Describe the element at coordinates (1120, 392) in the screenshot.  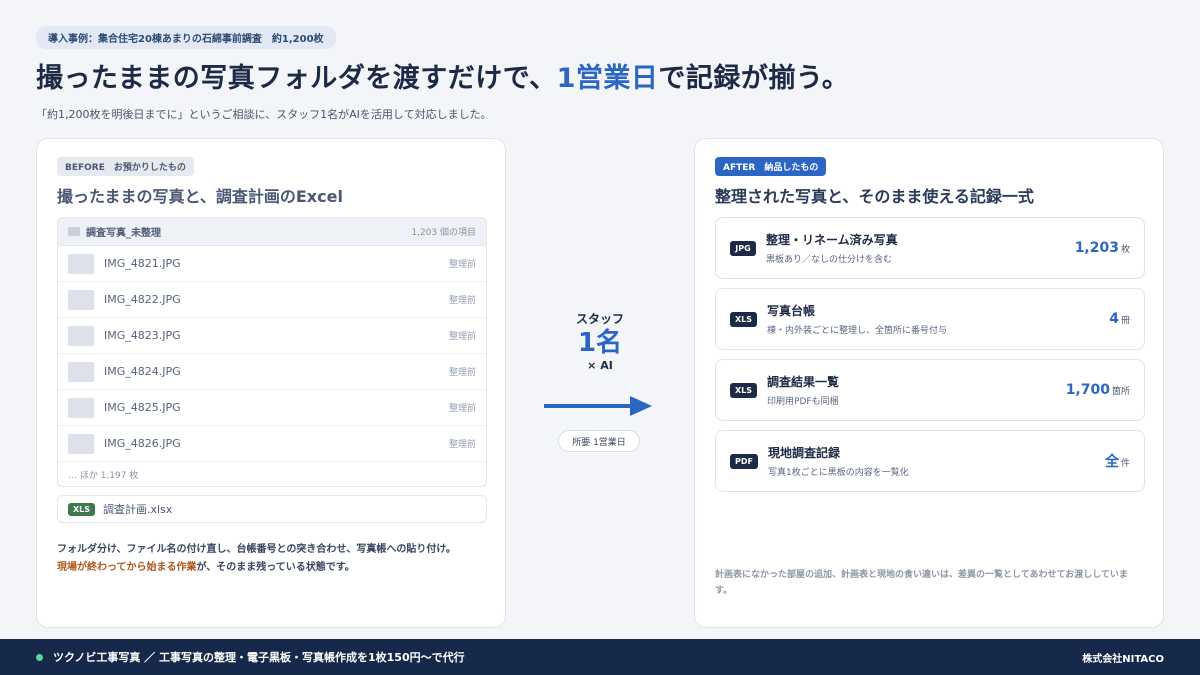
I see `deliverable-unit: 箇所` at that location.